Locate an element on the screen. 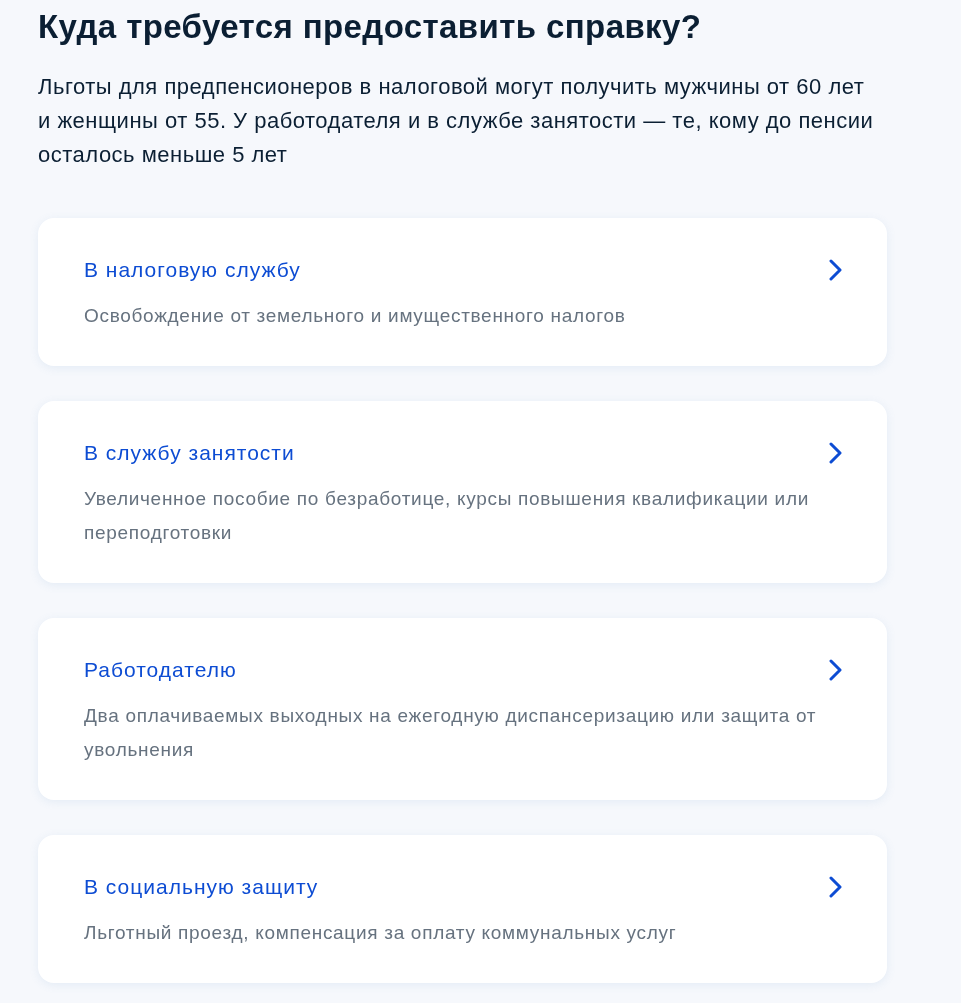 This screenshot has width=961, height=1003. card-title: В службу занятости is located at coordinates (189, 453).